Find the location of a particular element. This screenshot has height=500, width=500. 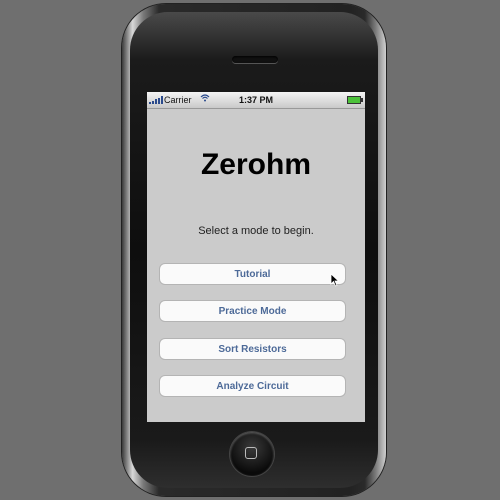

practice-mode-button: Practice Mode is located at coordinates (252, 311).